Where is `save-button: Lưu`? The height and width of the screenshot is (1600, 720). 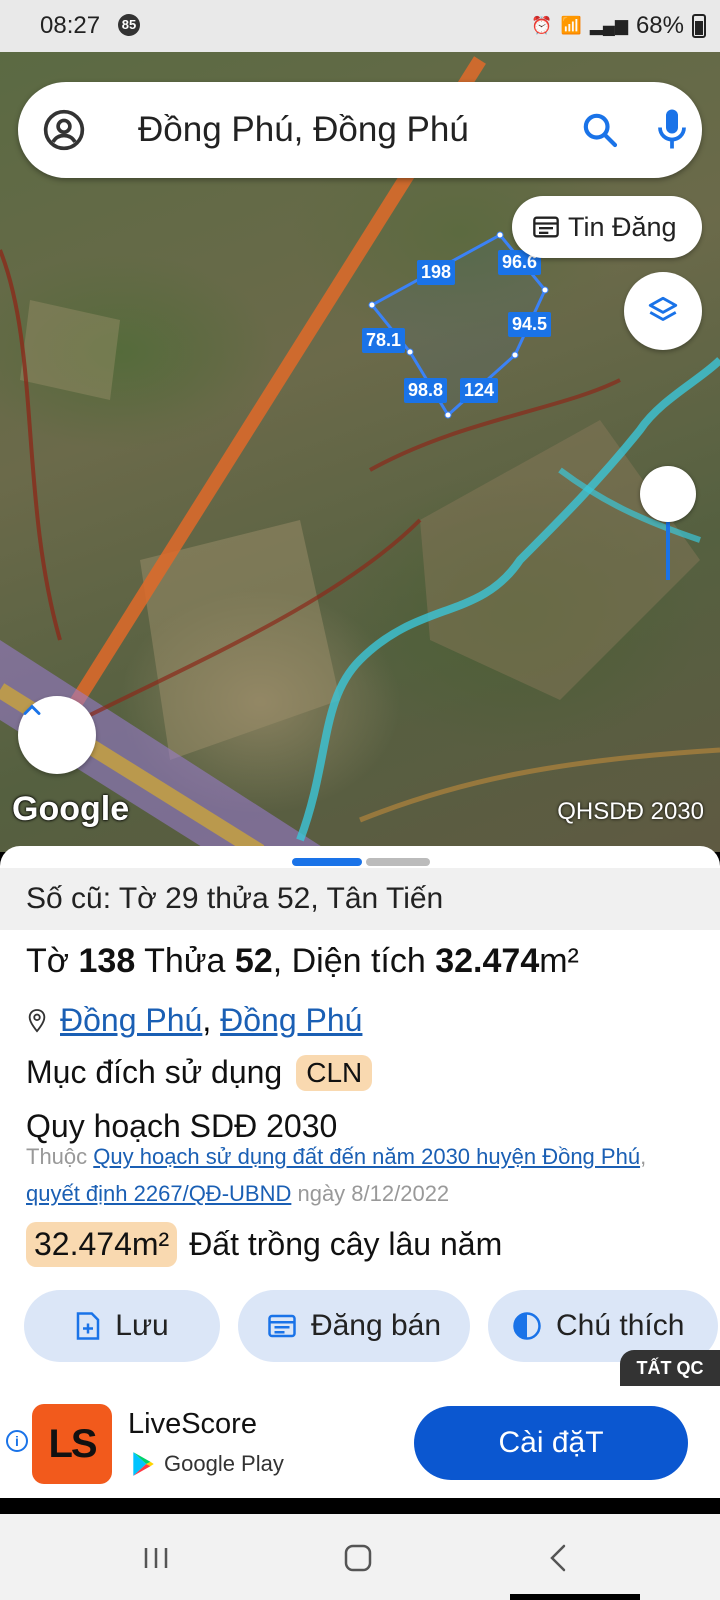 save-button: Lưu is located at coordinates (122, 1326).